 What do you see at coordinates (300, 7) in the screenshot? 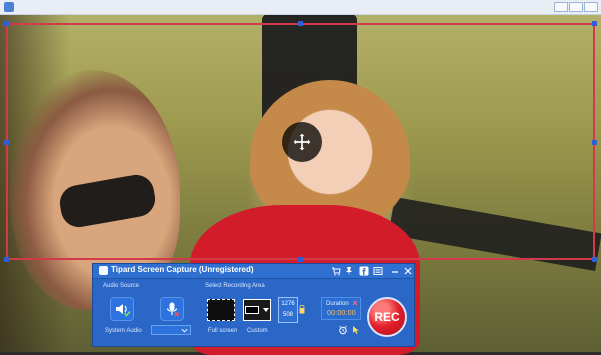
I see `desktop-top-strip` at bounding box center [300, 7].